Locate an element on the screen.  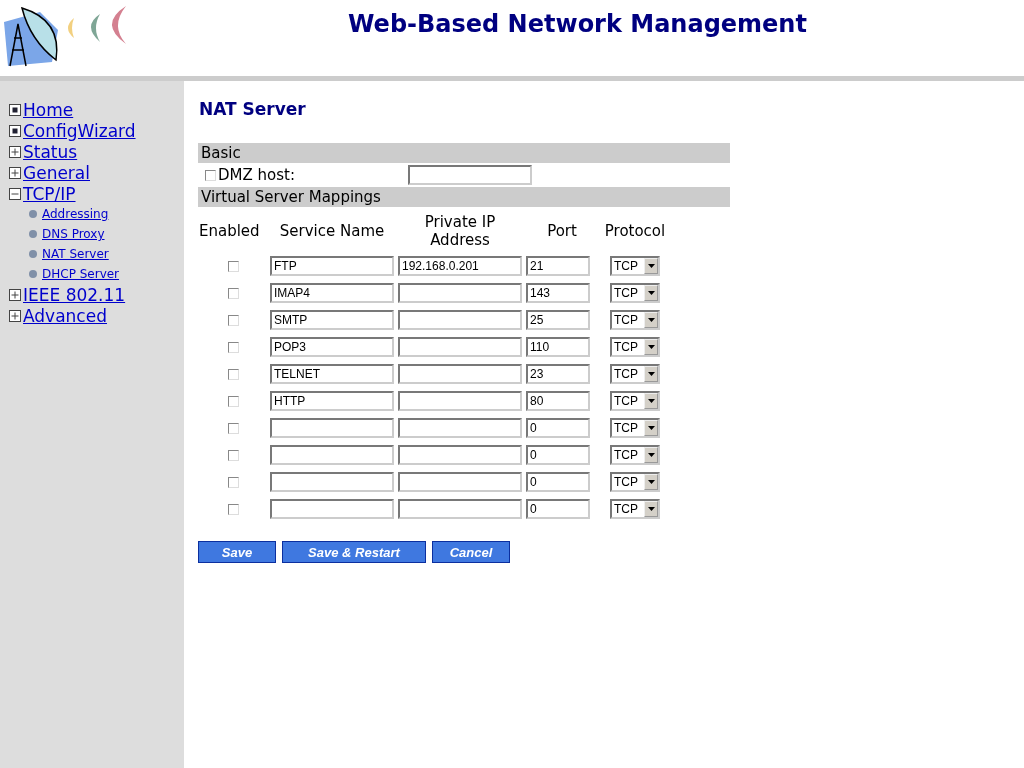
input-field: 21 is located at coordinates (558, 266).